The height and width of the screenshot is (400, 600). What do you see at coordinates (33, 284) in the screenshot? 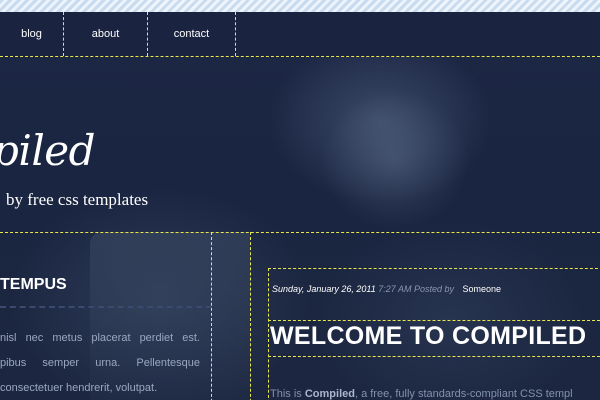
I see `sidebar-heading: TEMPUS` at bounding box center [33, 284].